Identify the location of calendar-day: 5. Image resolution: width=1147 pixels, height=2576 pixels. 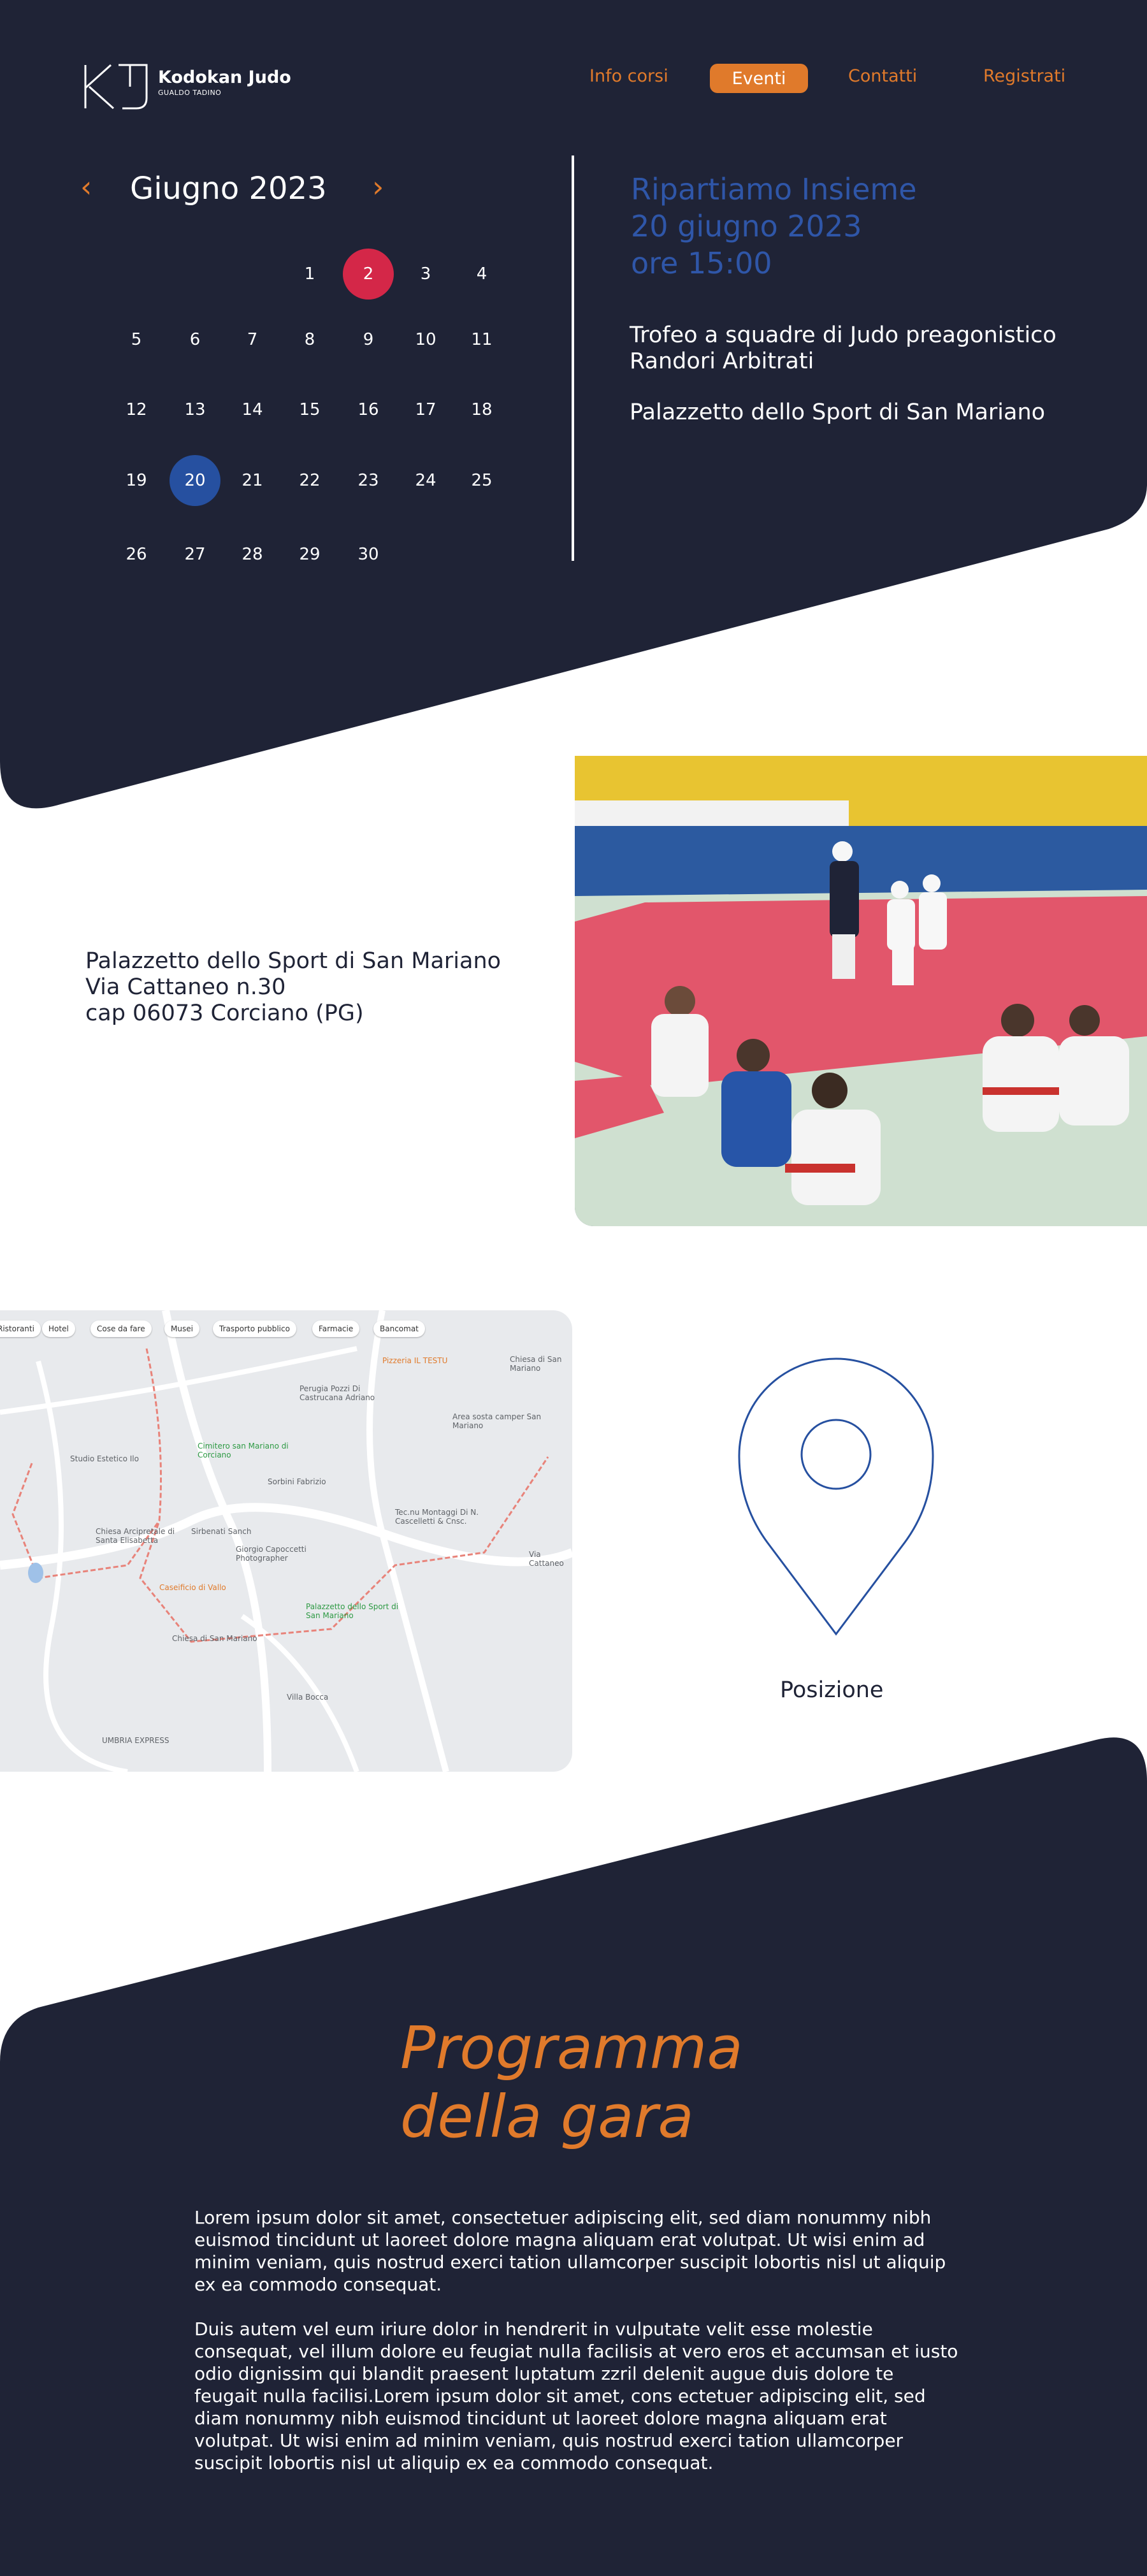
(136, 339).